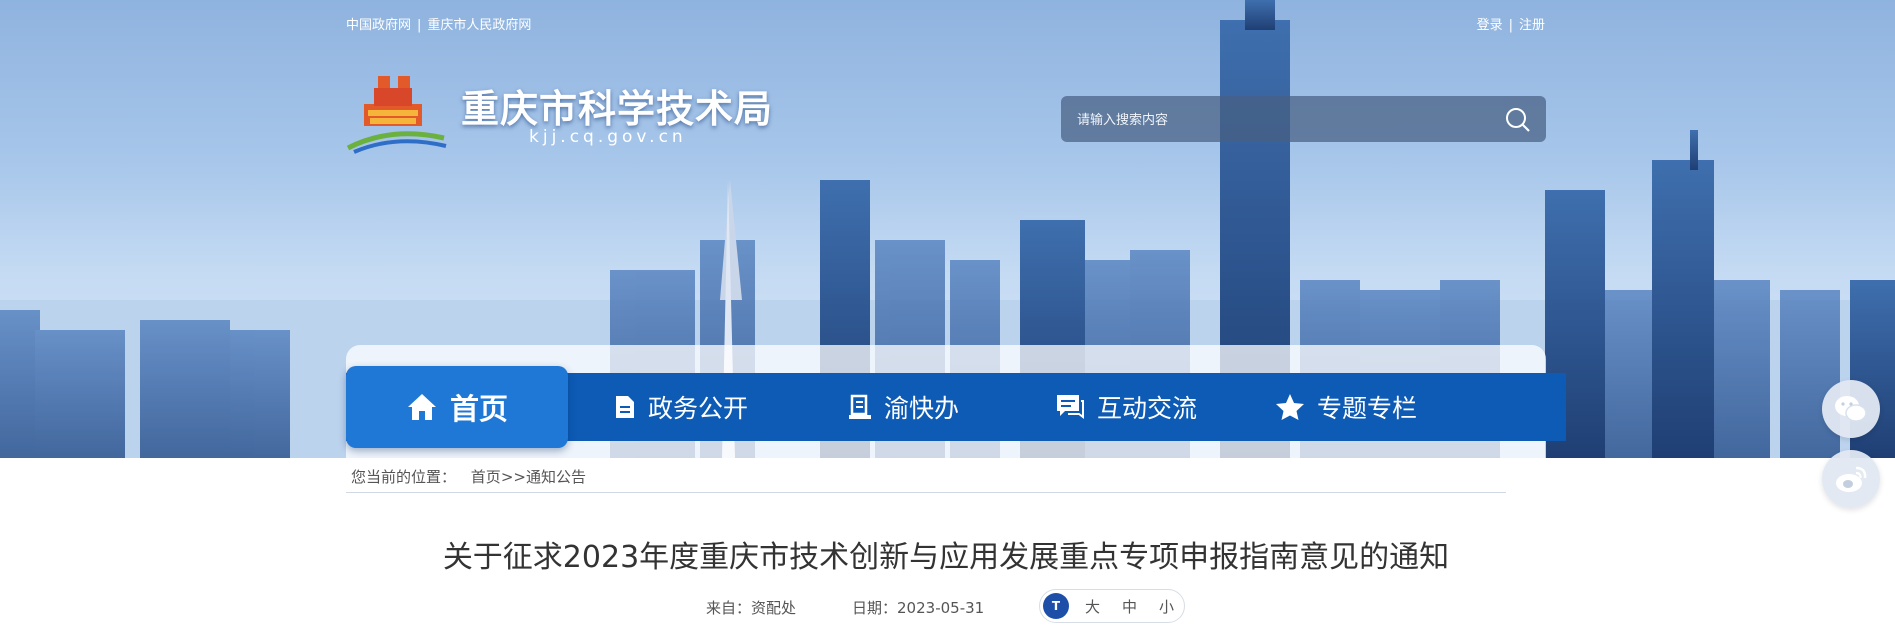 Image resolution: width=1895 pixels, height=634 pixels. I want to click on search-box, so click(1303, 120).